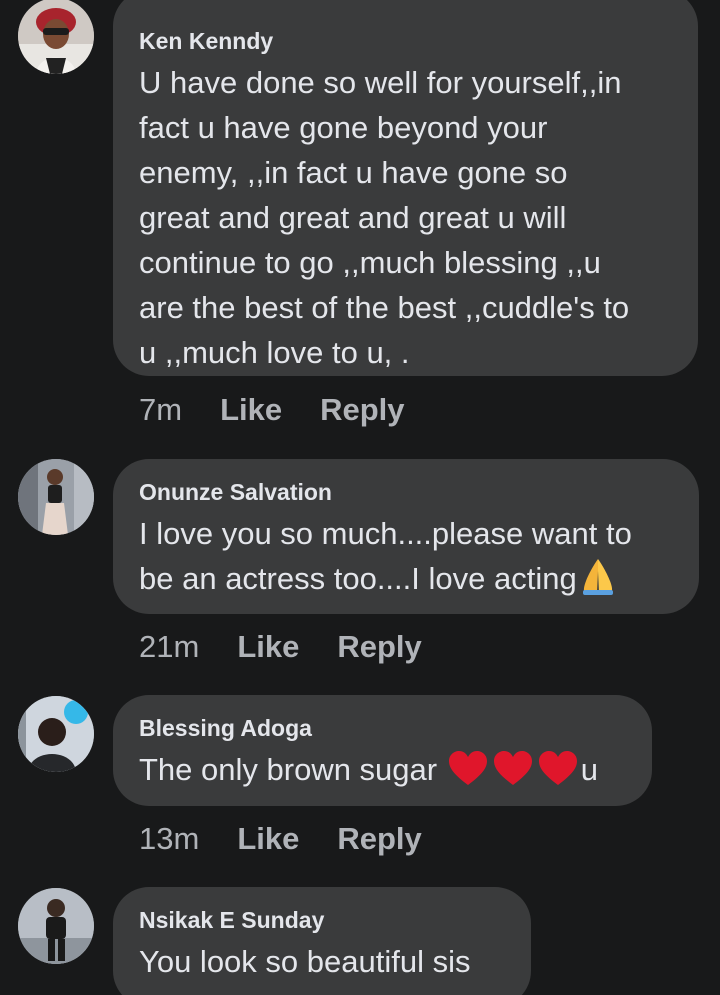 This screenshot has height=995, width=720. Describe the element at coordinates (405, 41) in the screenshot. I see `comment-author: Ken Kenndy` at that location.